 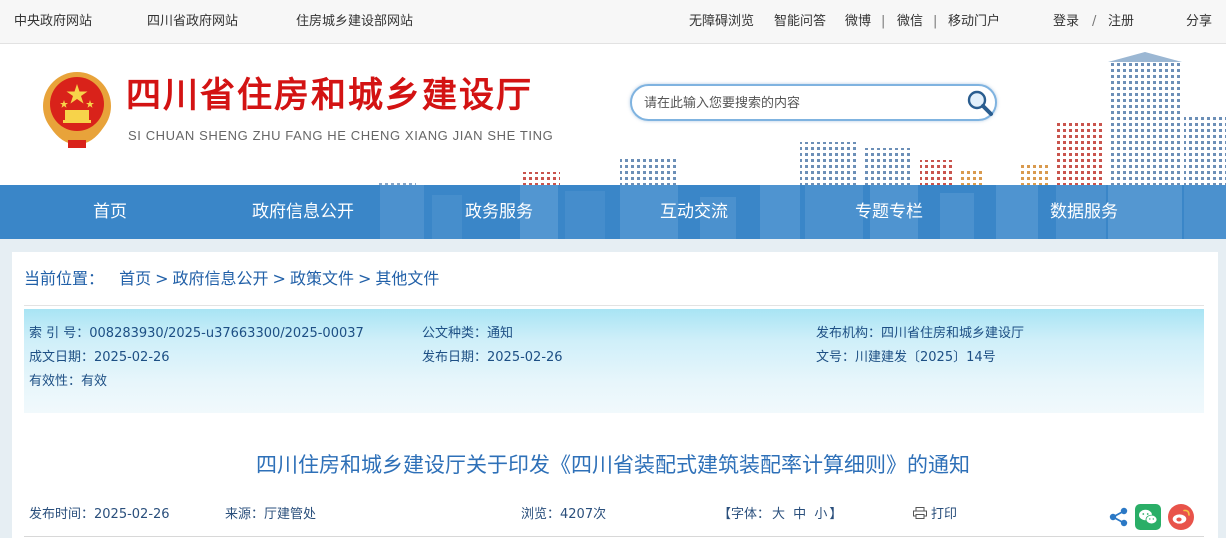 What do you see at coordinates (354, 22) in the screenshot?
I see `link-mohurd: 住房城乡建设部网站` at bounding box center [354, 22].